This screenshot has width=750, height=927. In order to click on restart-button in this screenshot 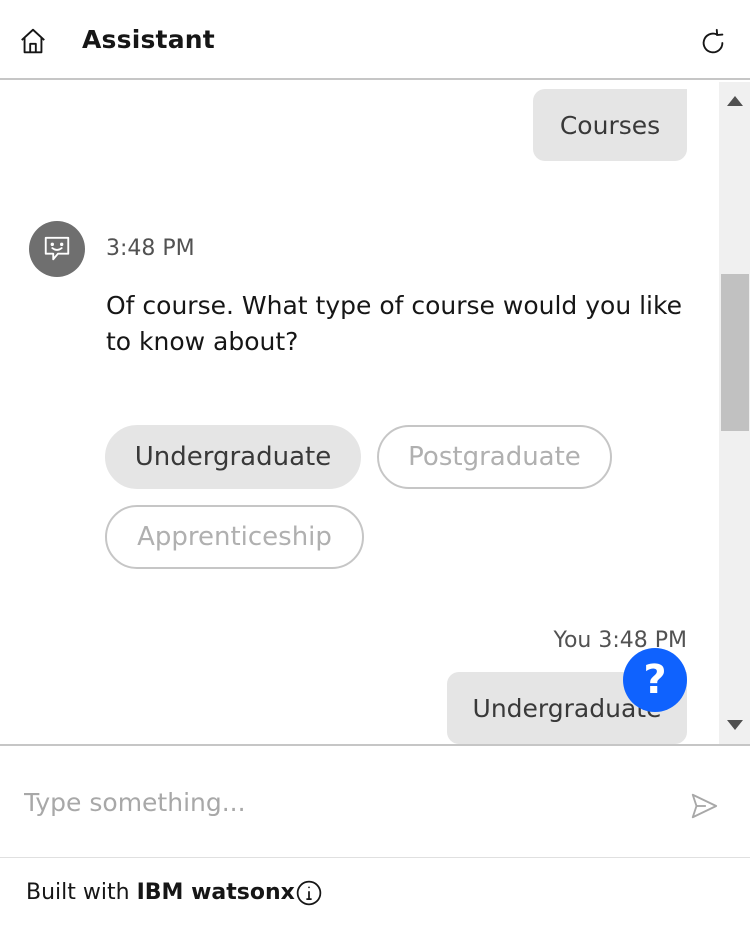, I will do `click(713, 43)`.